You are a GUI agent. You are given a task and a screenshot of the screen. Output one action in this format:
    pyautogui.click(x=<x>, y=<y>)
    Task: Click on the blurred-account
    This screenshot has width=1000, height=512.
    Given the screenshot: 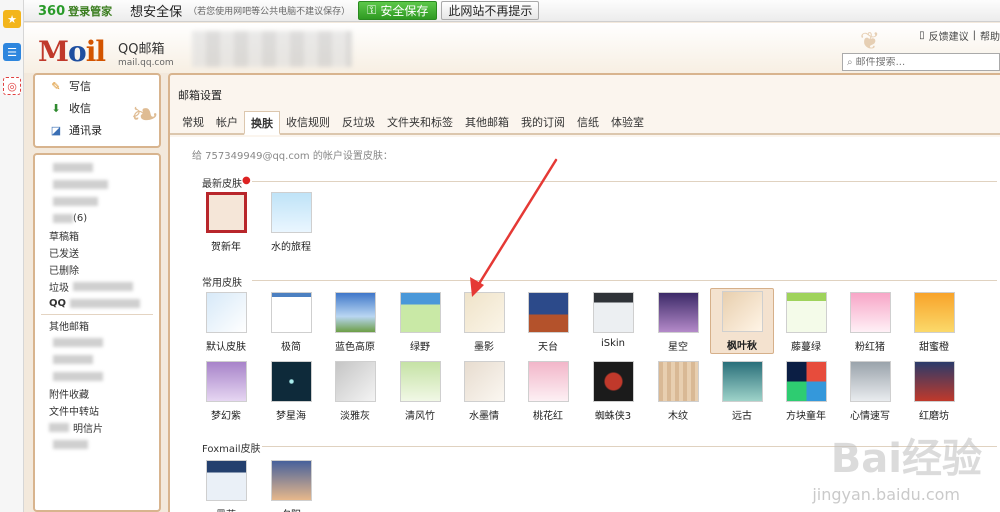 What is the action you would take?
    pyautogui.click(x=272, y=49)
    